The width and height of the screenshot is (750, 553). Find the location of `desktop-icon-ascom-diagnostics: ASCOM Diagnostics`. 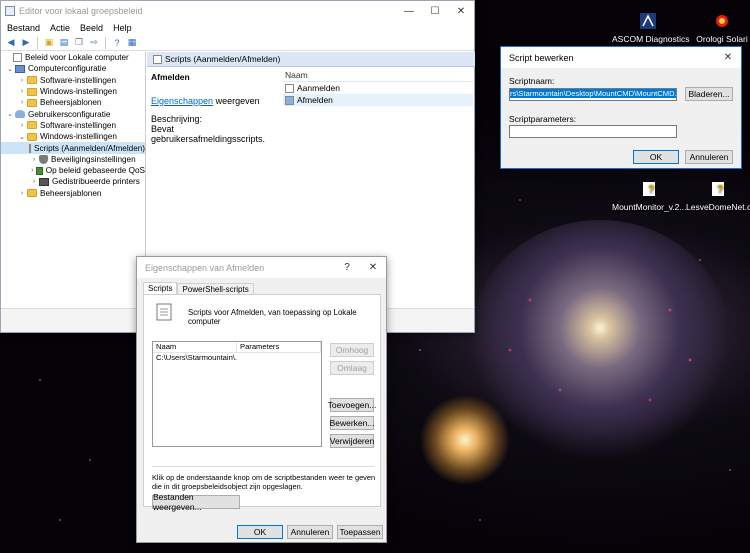

desktop-icon-ascom-diagnostics: ASCOM Diagnostics is located at coordinates (650, 28).